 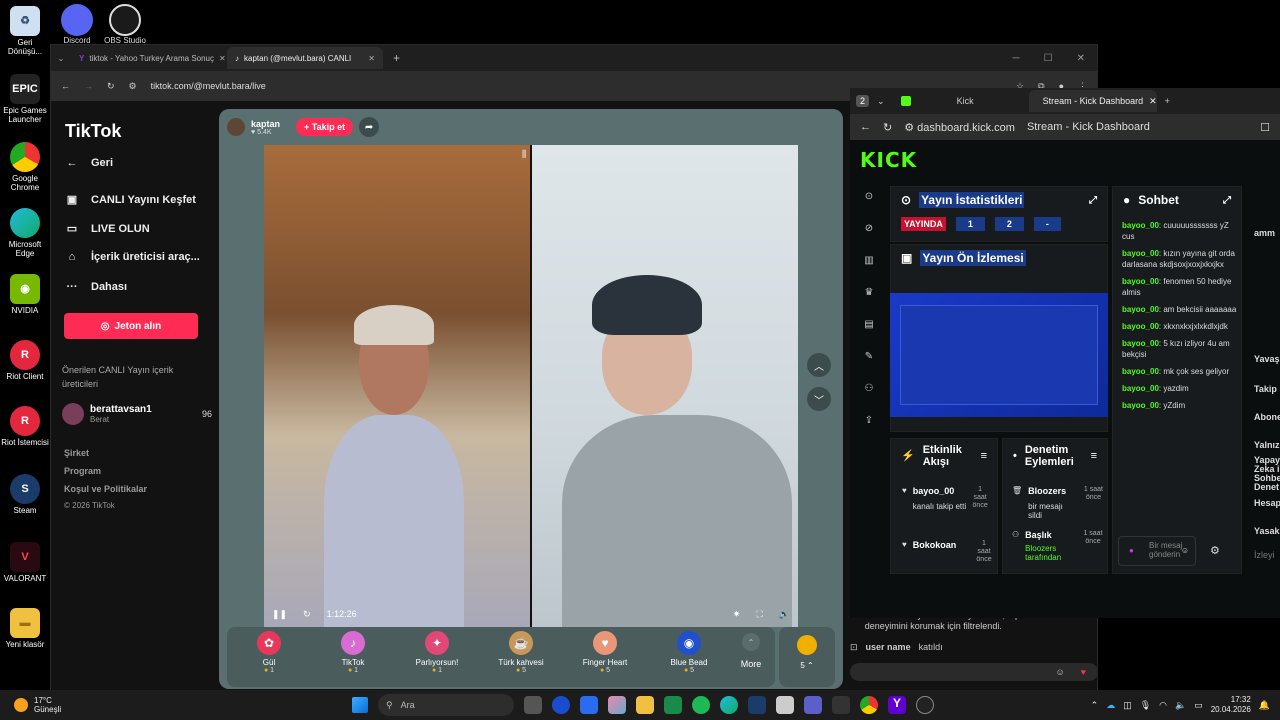 I want to click on chevron-up-icon: ⌃, so click(x=1095, y=705).